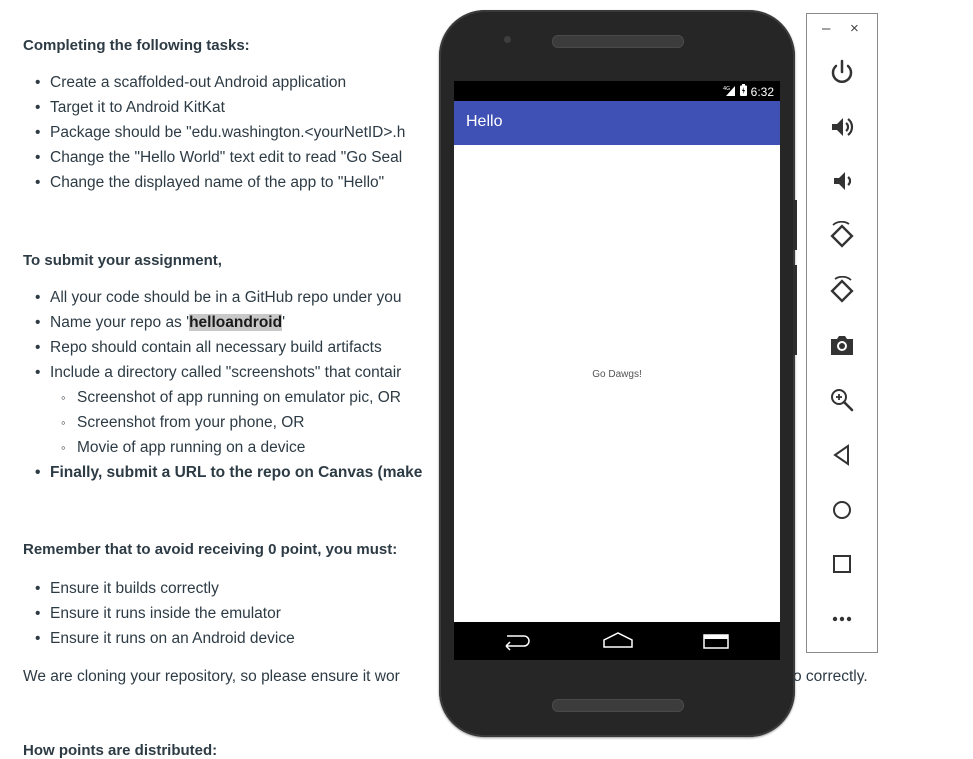 This screenshot has height=759, width=973. I want to click on emulator-toolbar: – ×, so click(842, 333).